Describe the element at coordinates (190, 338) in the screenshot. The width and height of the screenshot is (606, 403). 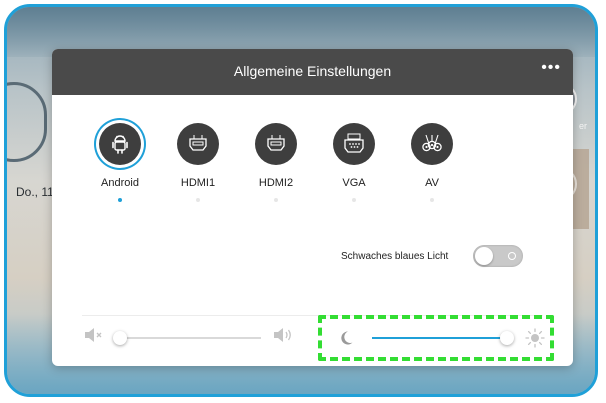
I see `volume-slider-track` at that location.